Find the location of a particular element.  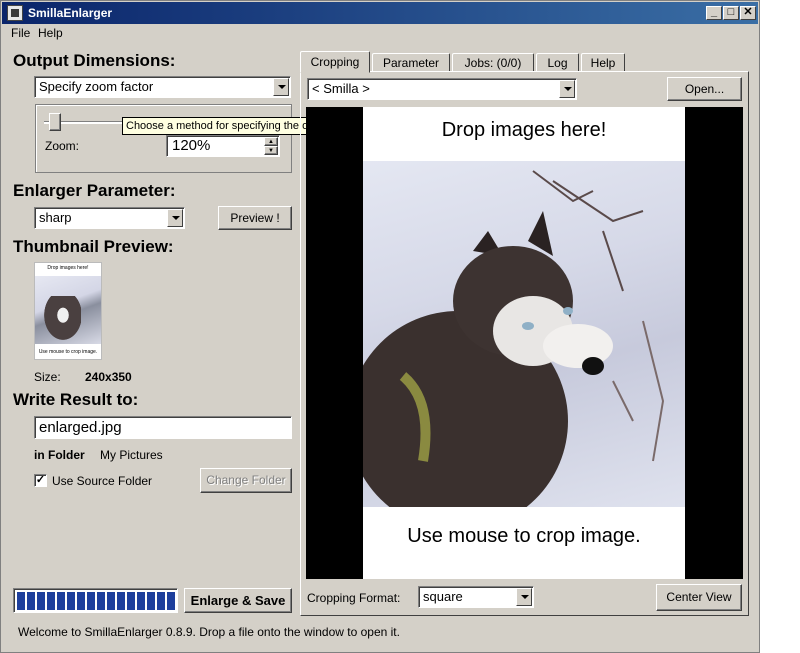

enlarger-parameter-heading: Enlarger Parameter: is located at coordinates (94, 190).